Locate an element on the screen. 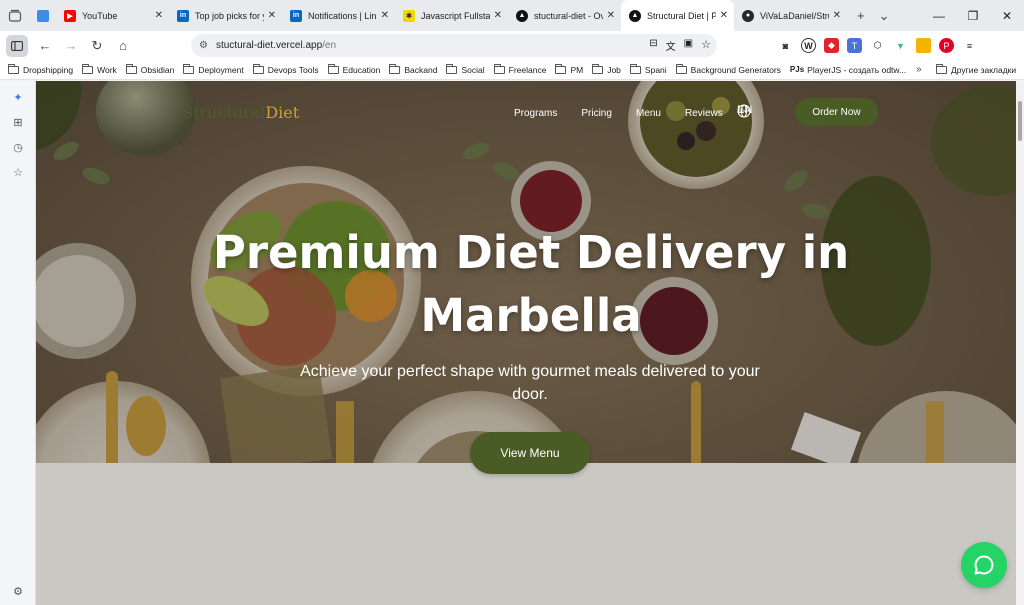 The height and width of the screenshot is (605, 1024). other-bookmarks-folder: Другие закладки is located at coordinates (976, 70).